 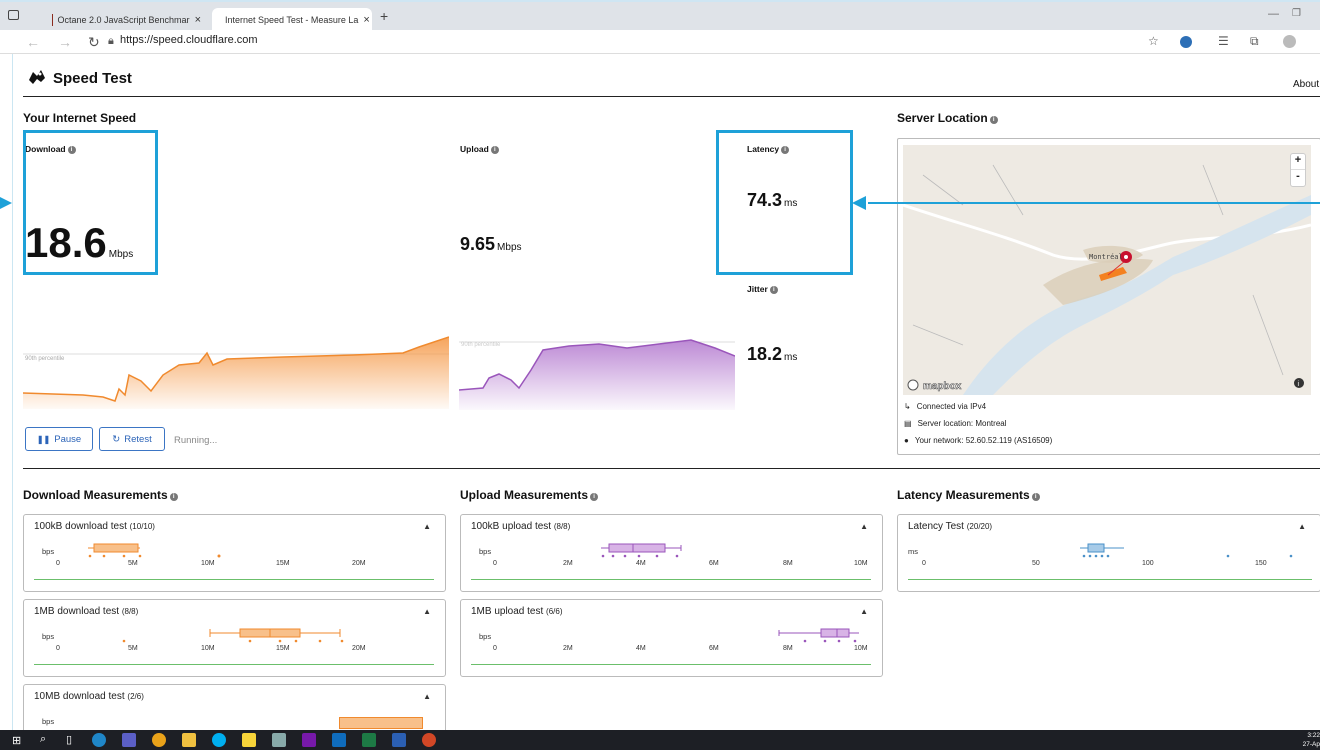 I want to click on windows-taskbar: ⊞ ⌕ ▯ 3:22 27-Ap, so click(x=660, y=740).